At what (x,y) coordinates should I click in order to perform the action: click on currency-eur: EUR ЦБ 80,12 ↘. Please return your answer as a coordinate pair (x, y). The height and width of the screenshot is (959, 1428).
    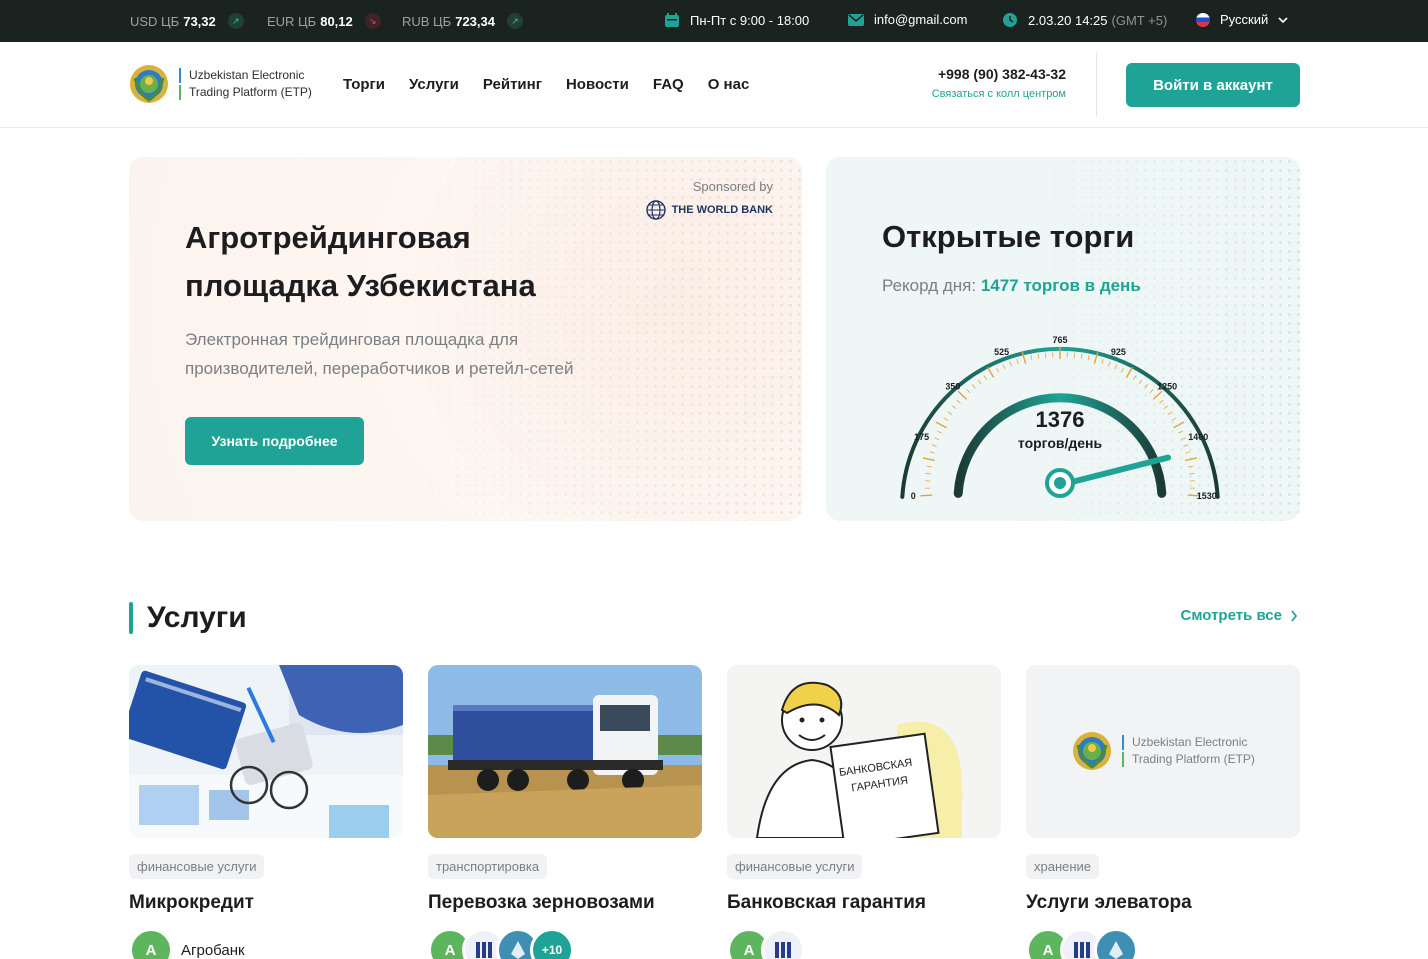
    Looking at the image, I should click on (324, 21).